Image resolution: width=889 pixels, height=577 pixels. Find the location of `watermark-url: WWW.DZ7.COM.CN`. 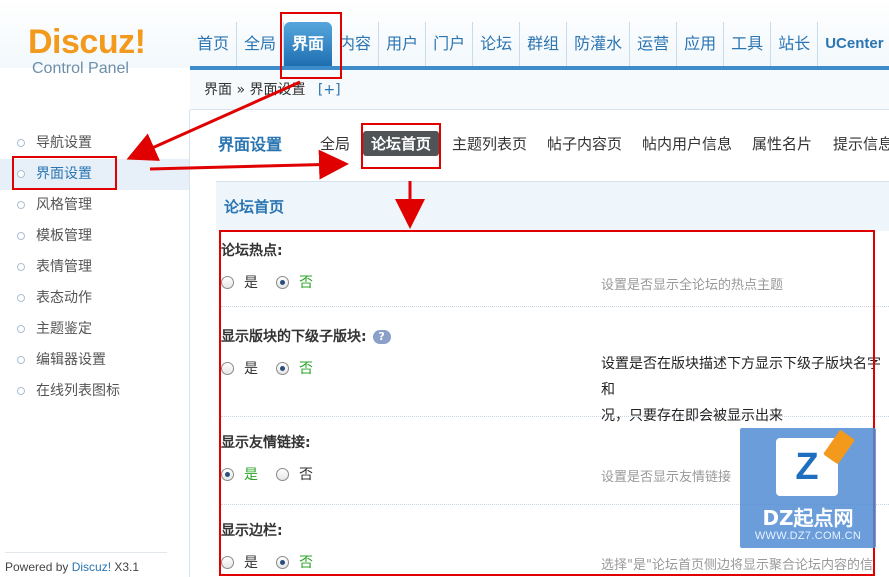

watermark-url: WWW.DZ7.COM.CN is located at coordinates (808, 536).